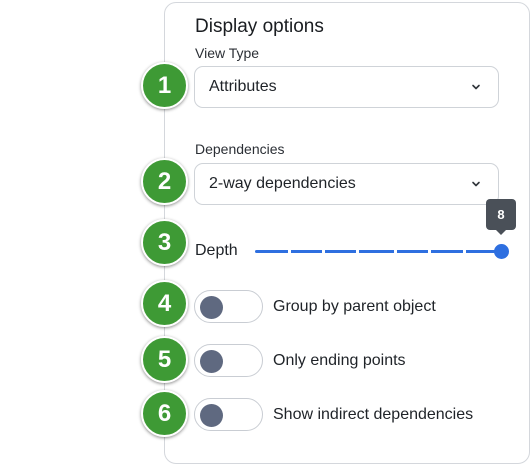 This screenshot has height=464, width=530. Describe the element at coordinates (501, 251) in the screenshot. I see `depth-slider-thumb` at that location.